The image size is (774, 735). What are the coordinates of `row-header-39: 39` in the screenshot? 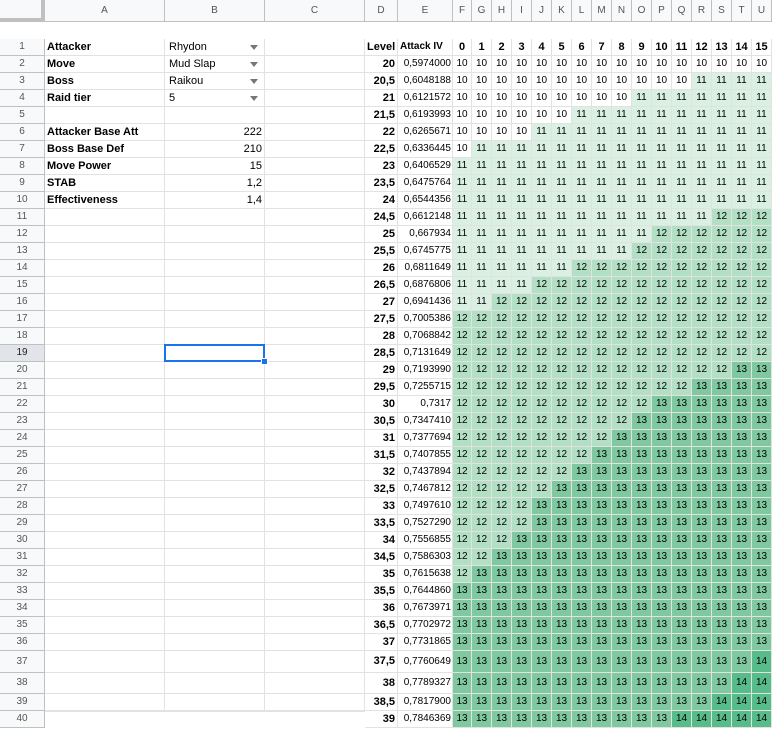 It's located at (22, 702).